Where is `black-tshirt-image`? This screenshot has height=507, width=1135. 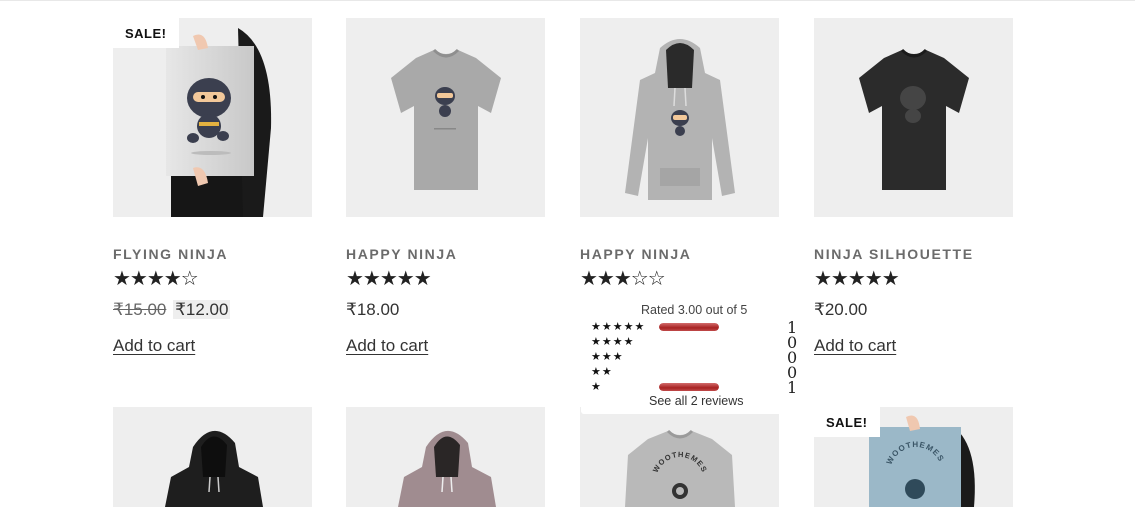
black-tshirt-image is located at coordinates (914, 119).